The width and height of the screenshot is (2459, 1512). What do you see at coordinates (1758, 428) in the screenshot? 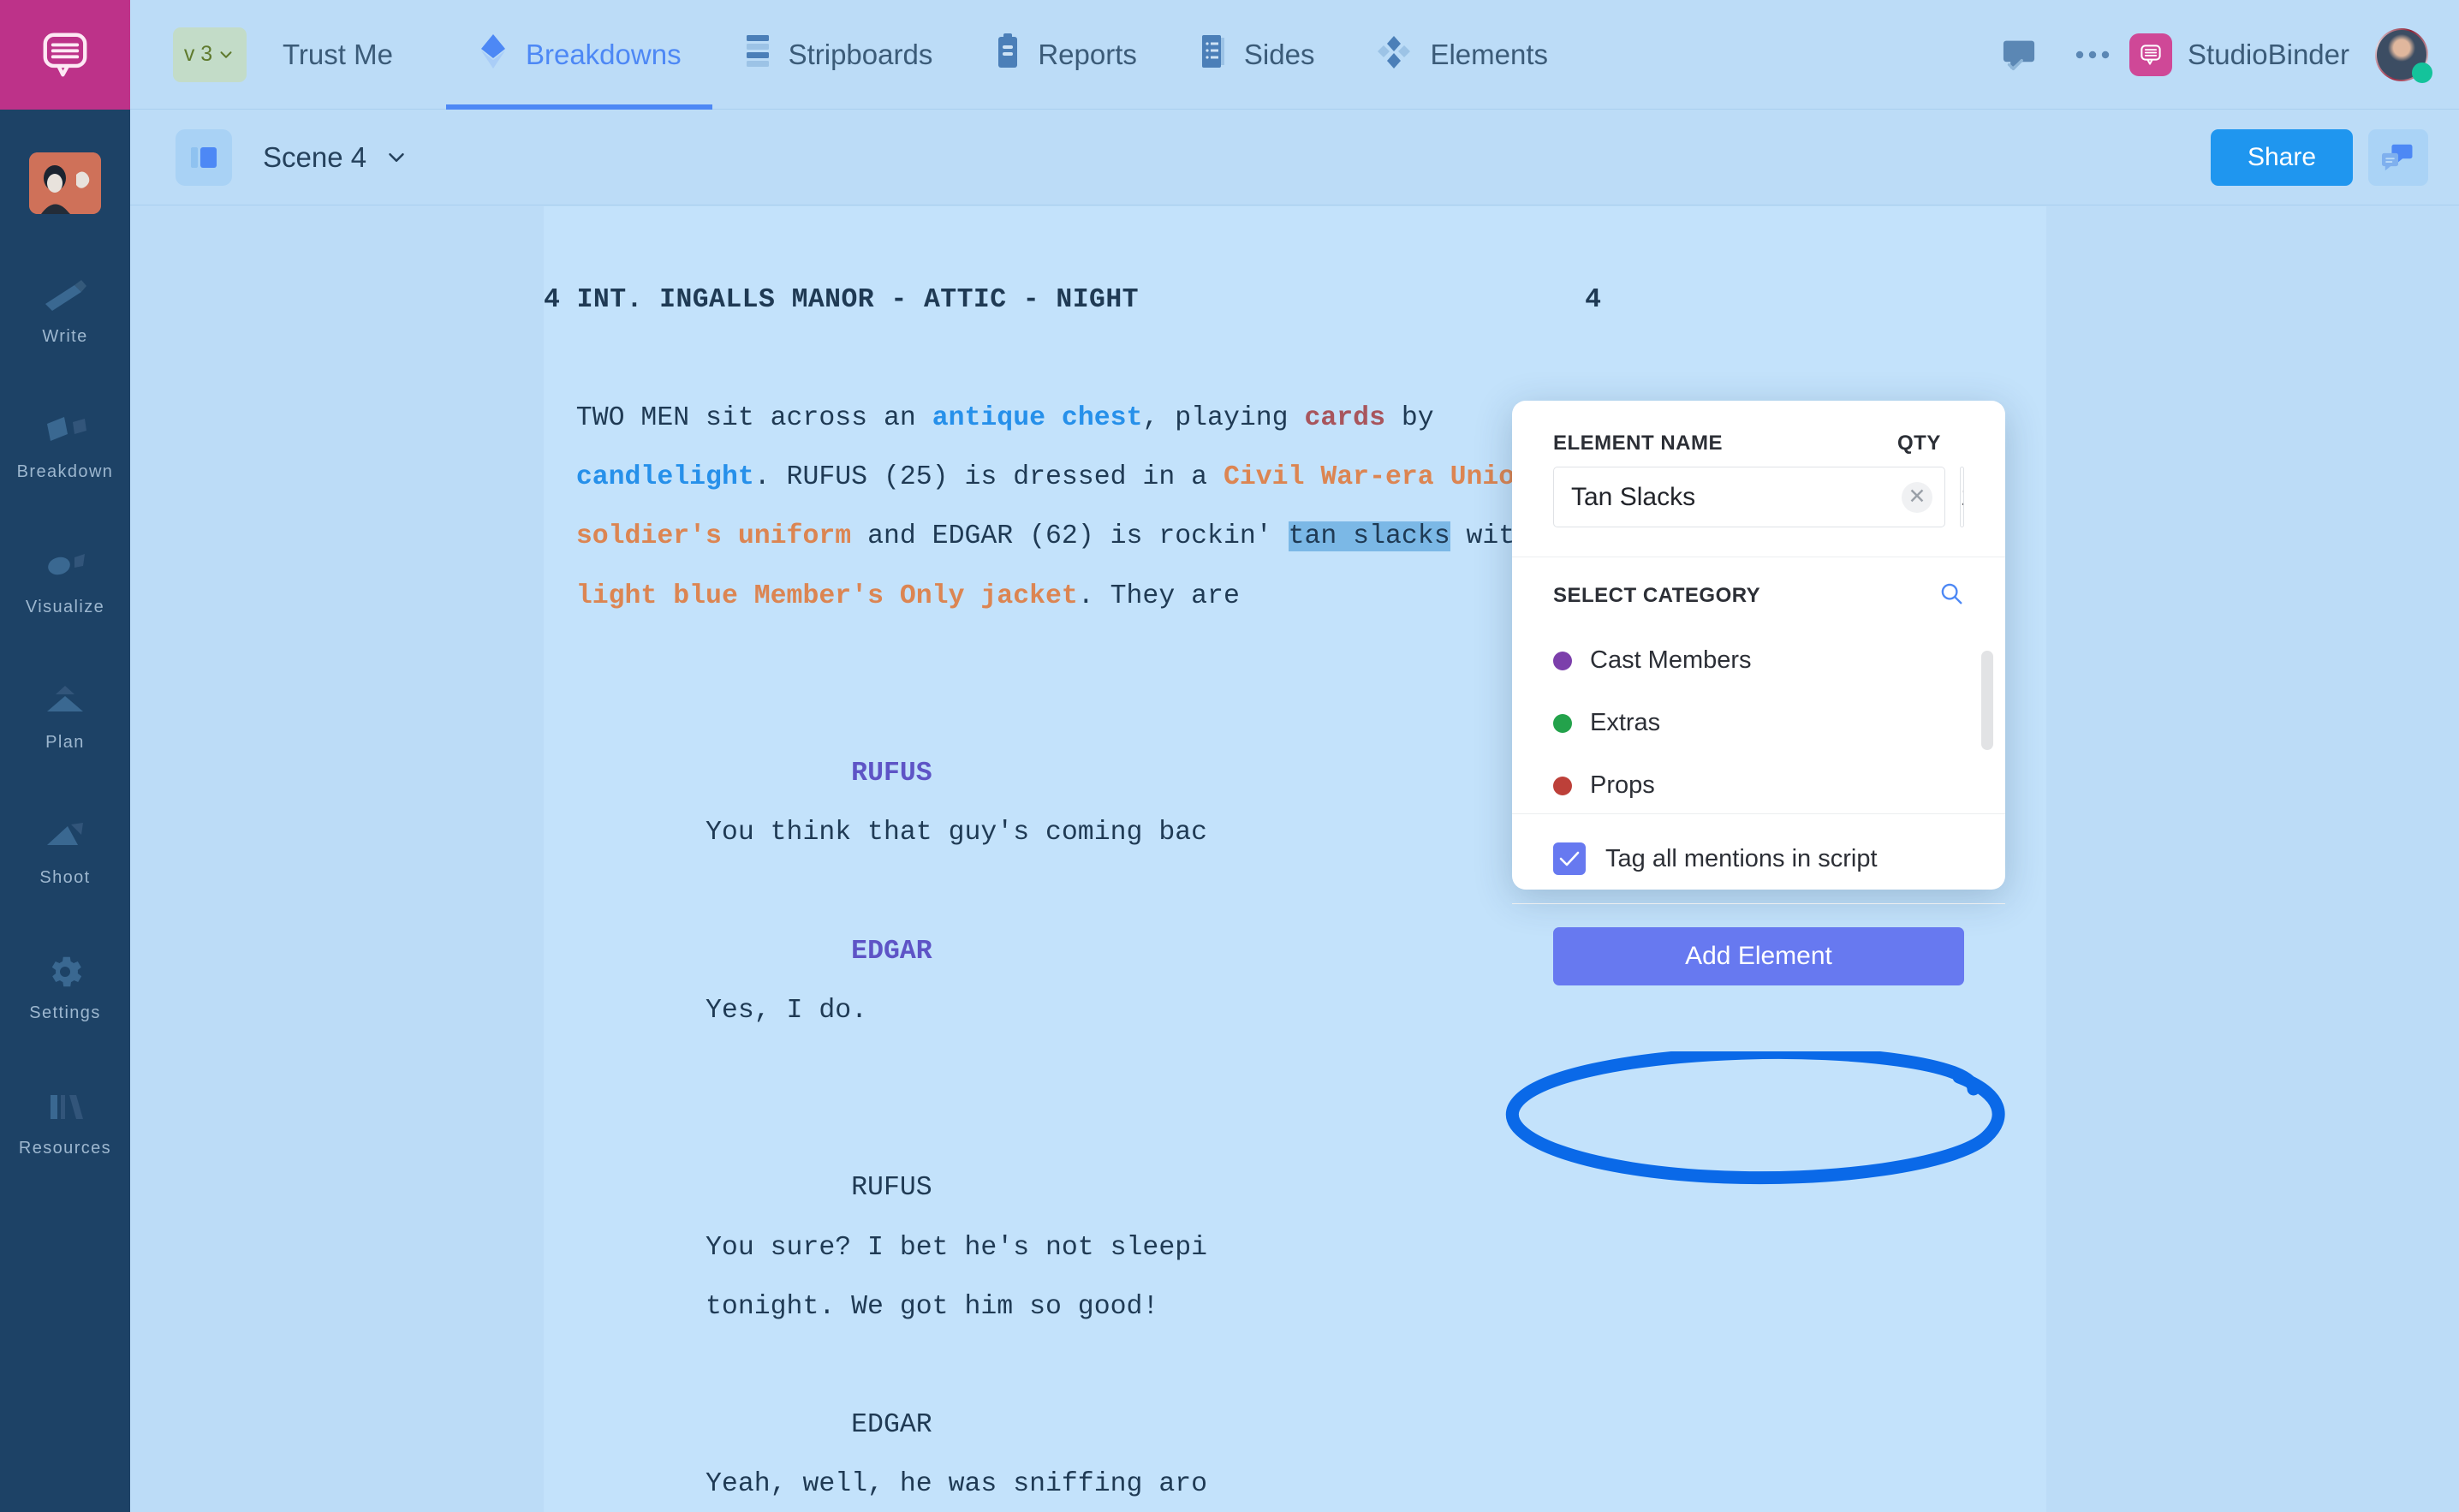
I see `popover-field-labels: ELEMENT NAME QTY` at bounding box center [1758, 428].